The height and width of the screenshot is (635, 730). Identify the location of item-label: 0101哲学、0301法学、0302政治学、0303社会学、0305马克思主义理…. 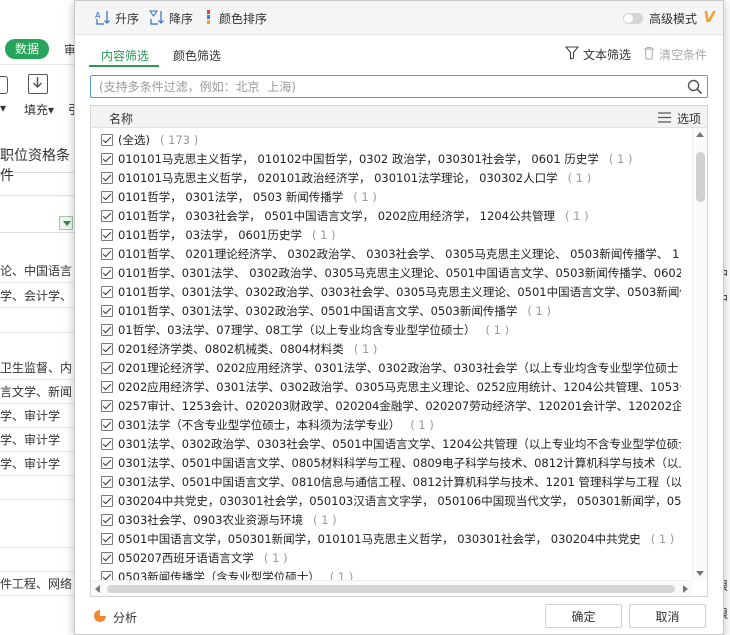
(399, 291).